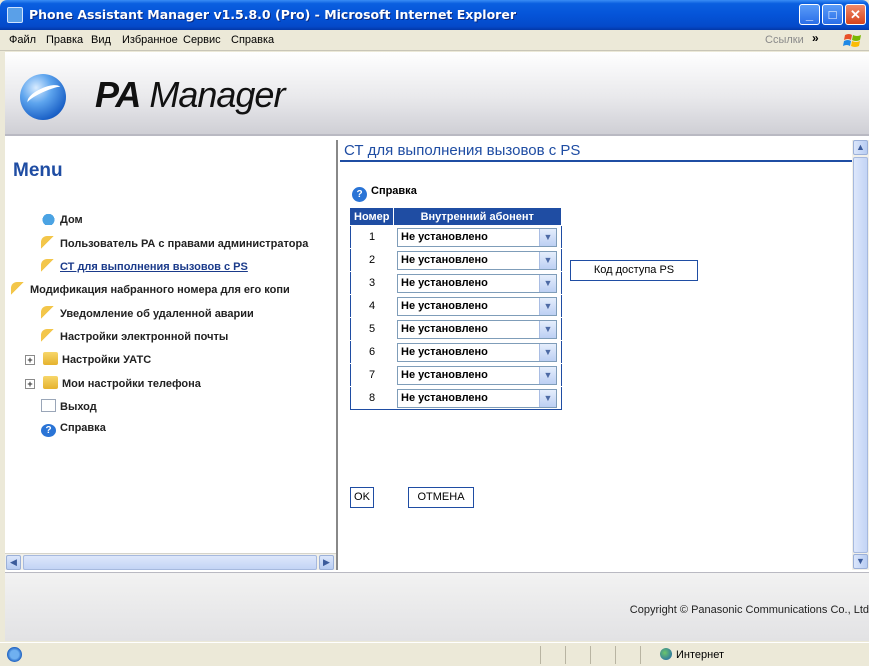  I want to click on house-icon, so click(48, 218).